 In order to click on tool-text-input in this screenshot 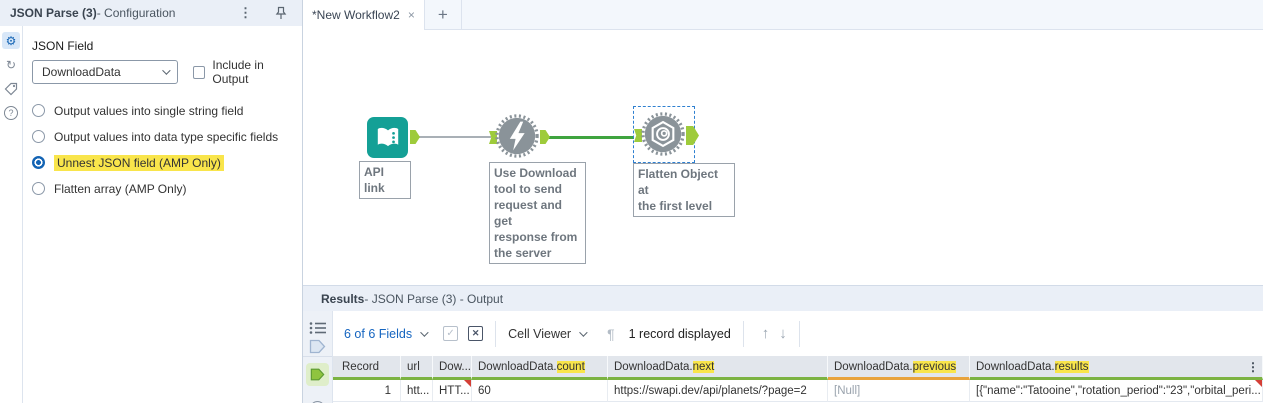, I will do `click(387, 137)`.